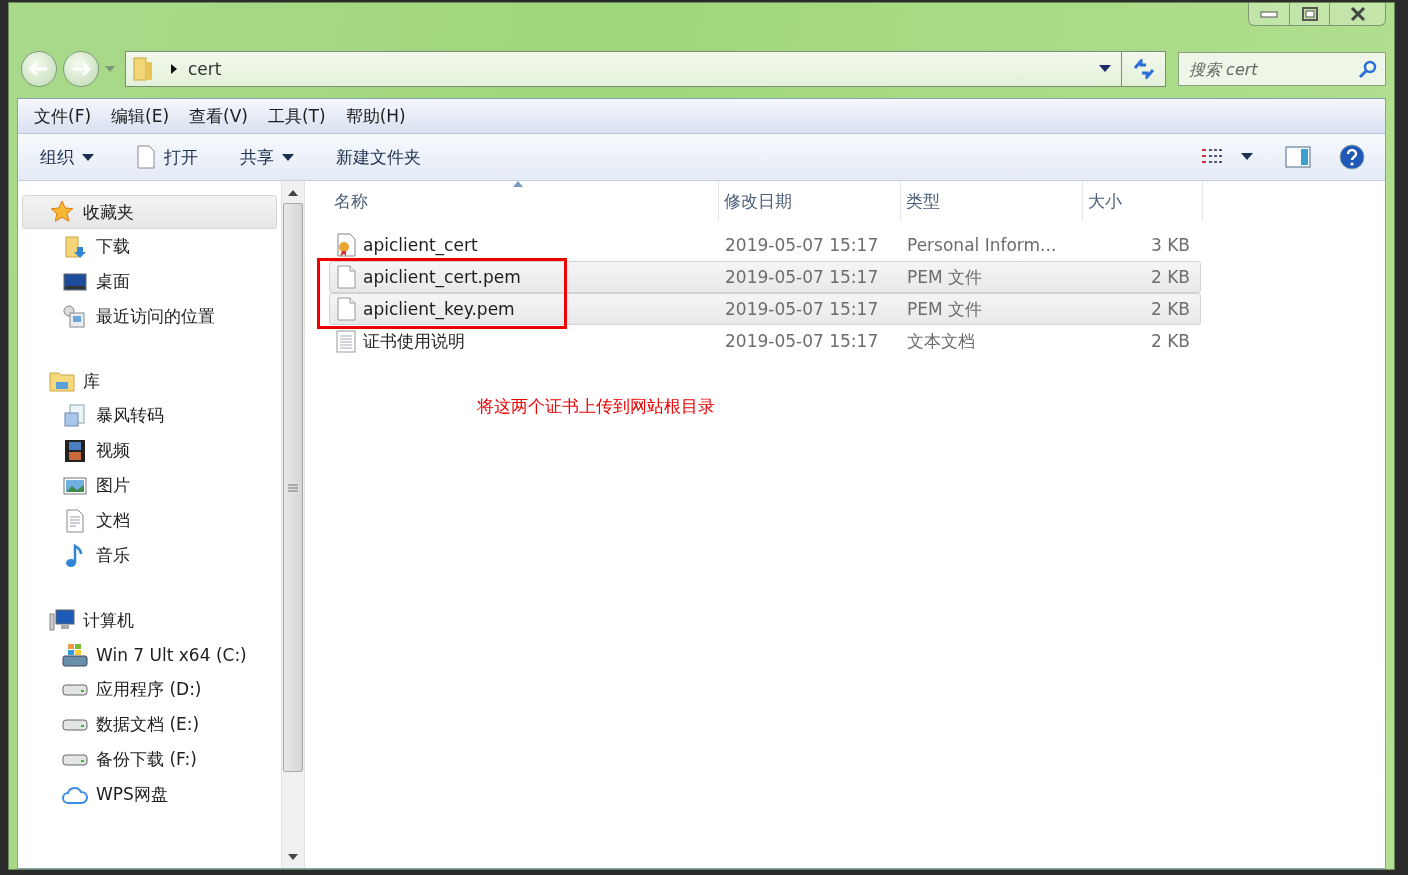 The image size is (1408, 875). I want to click on nav-item: 音乐, so click(149, 555).